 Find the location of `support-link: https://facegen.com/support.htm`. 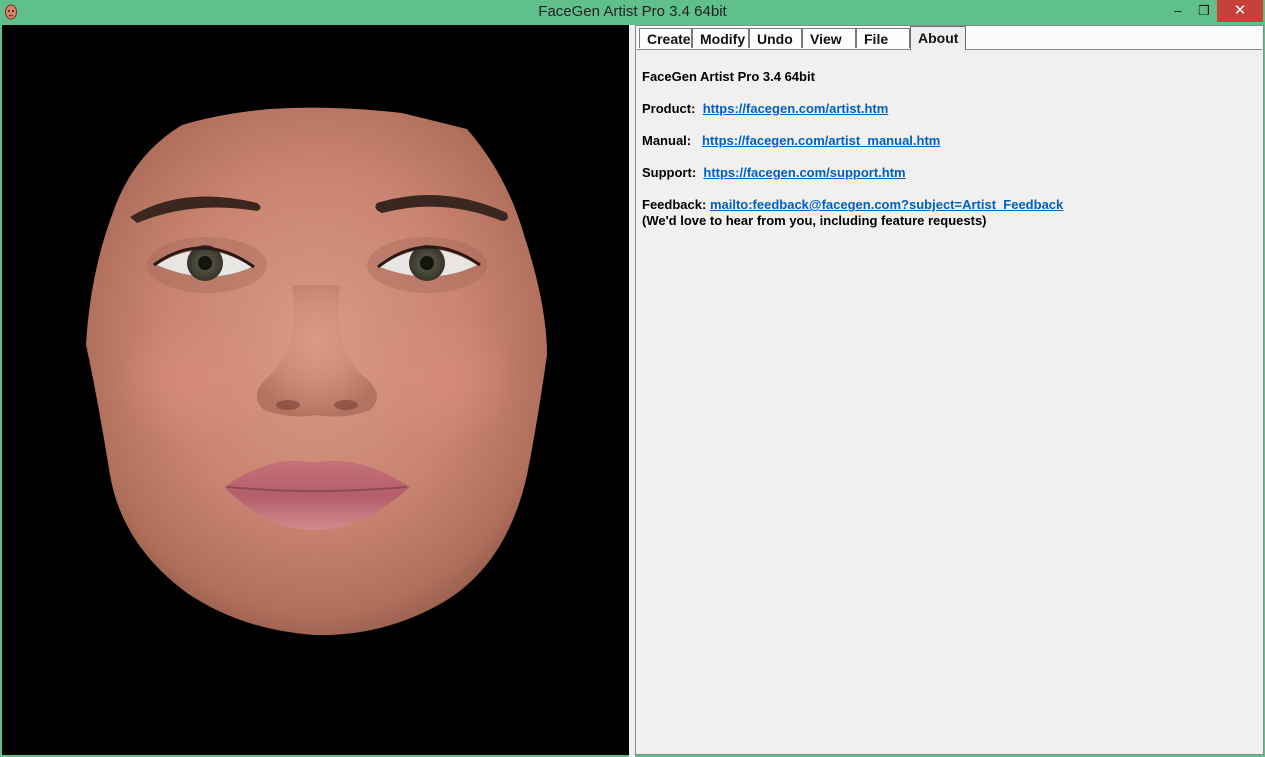

support-link: https://facegen.com/support.htm is located at coordinates (804, 172).